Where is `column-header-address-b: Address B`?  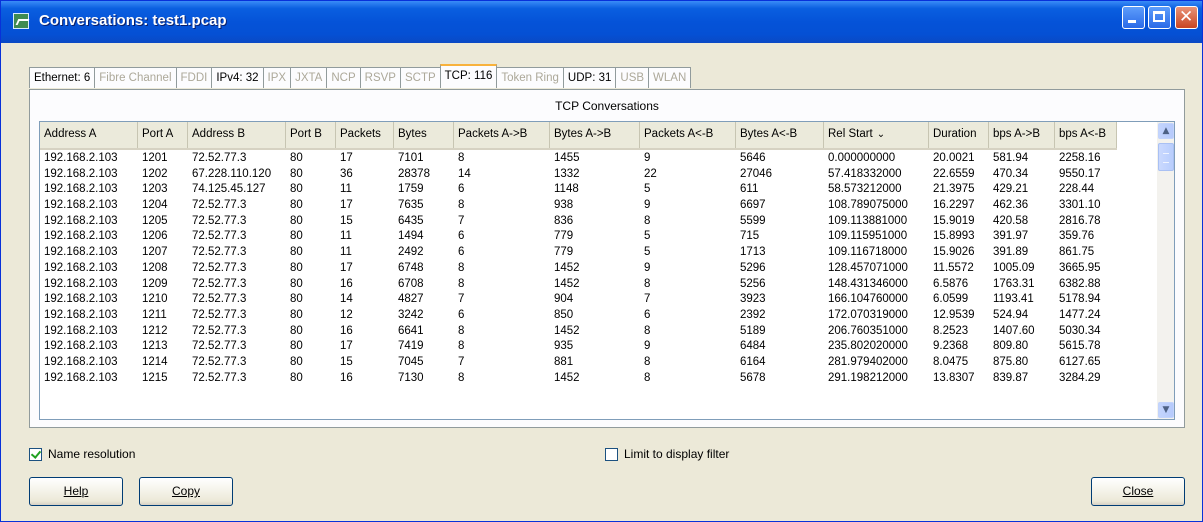
column-header-address-b: Address B is located at coordinates (237, 135).